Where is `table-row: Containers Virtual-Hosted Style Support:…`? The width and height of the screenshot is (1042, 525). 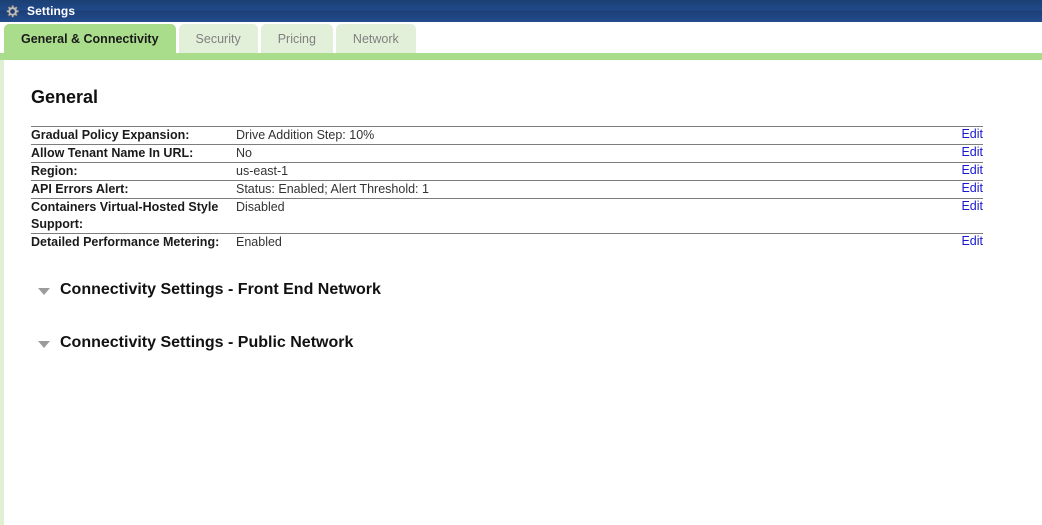 table-row: Containers Virtual-Hosted Style Support:… is located at coordinates (507, 216).